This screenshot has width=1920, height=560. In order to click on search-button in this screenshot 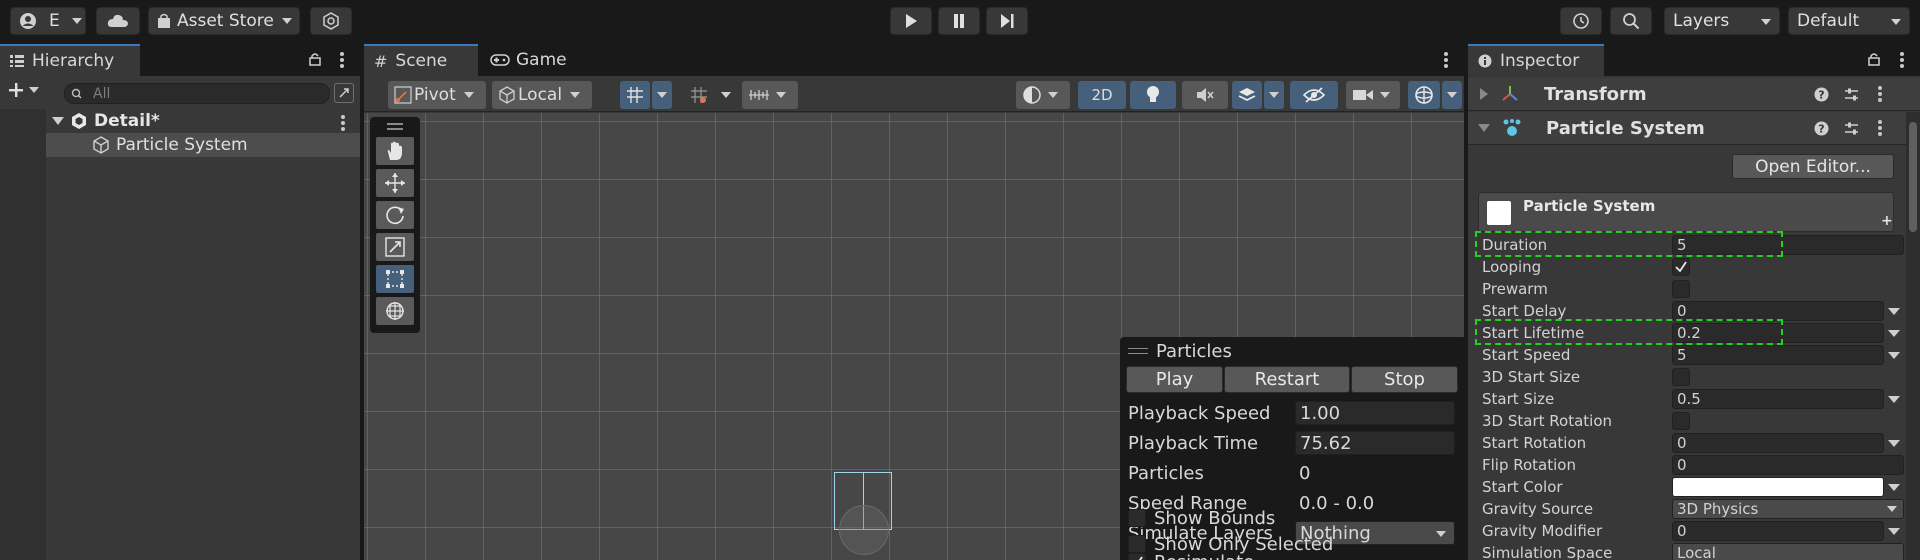, I will do `click(1631, 21)`.